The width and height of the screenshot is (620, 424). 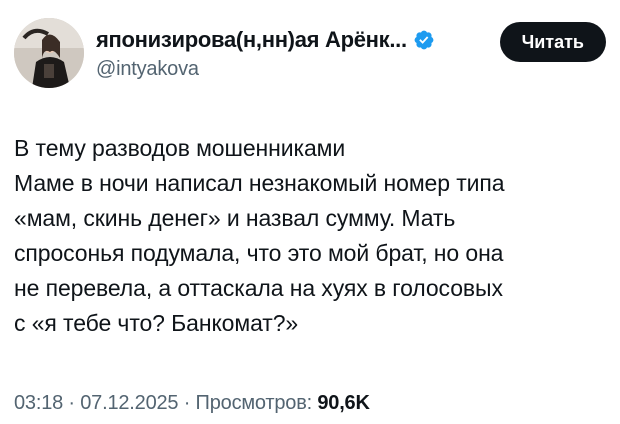 What do you see at coordinates (286, 69) in the screenshot?
I see `user-handle: @intyakova` at bounding box center [286, 69].